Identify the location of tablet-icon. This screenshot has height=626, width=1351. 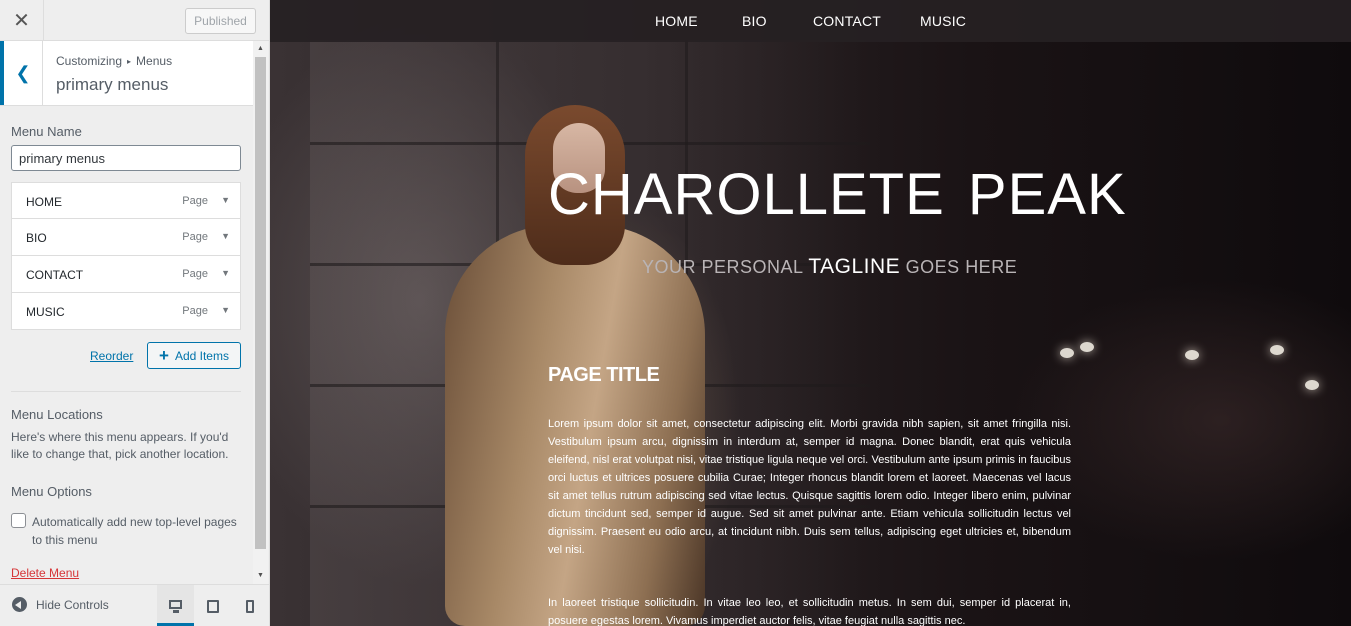
(212, 606).